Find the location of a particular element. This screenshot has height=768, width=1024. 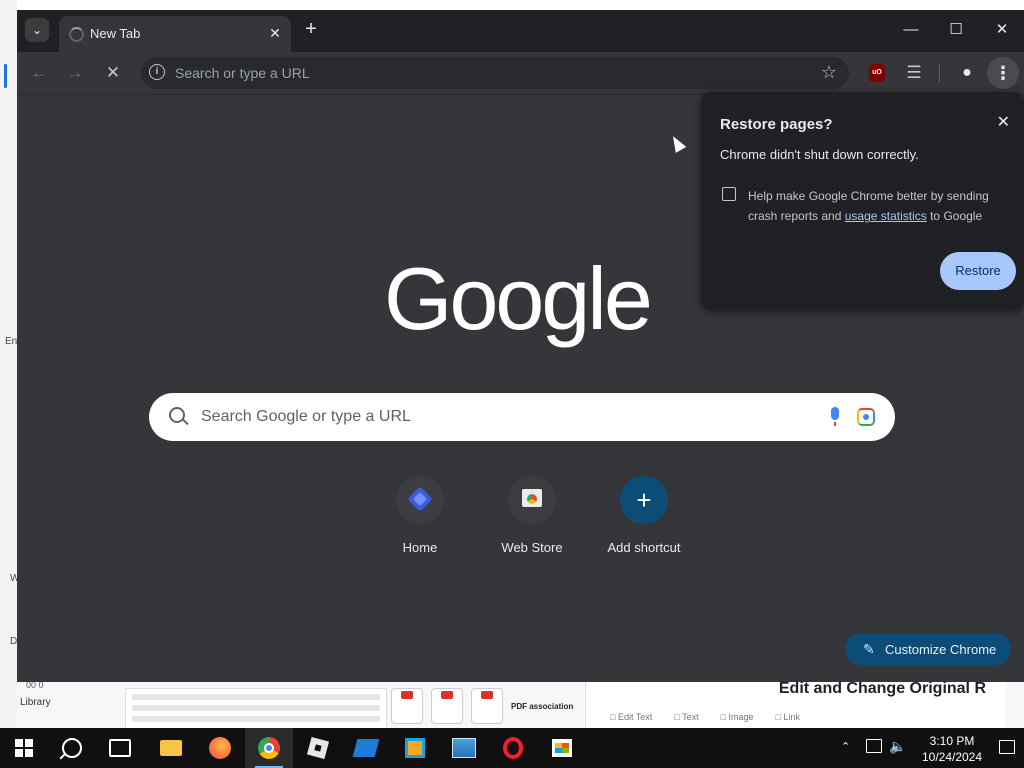

taskbar-opera is located at coordinates (513, 748).